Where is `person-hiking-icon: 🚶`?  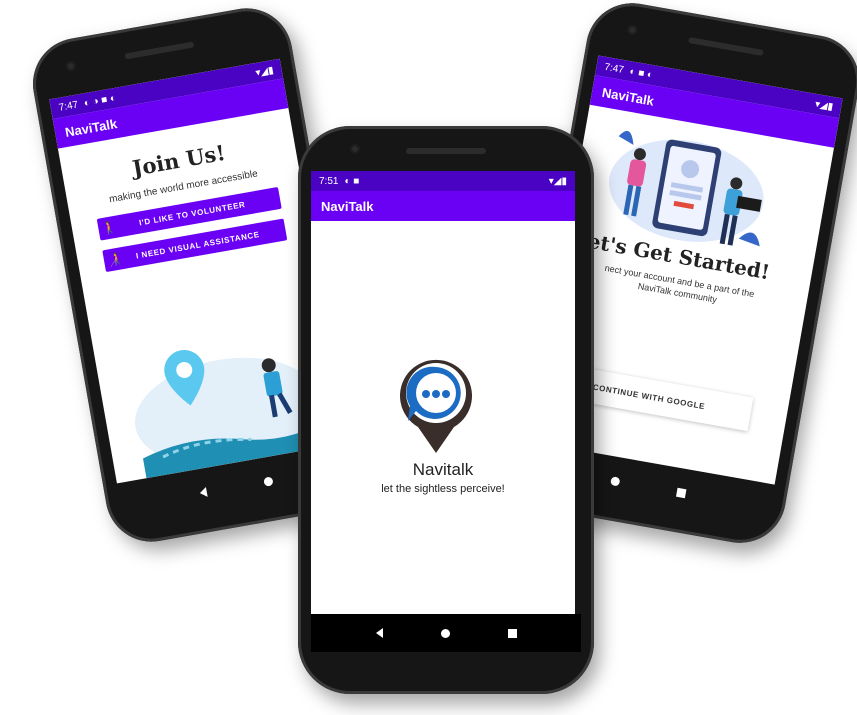 person-hiking-icon: 🚶 is located at coordinates (109, 228).